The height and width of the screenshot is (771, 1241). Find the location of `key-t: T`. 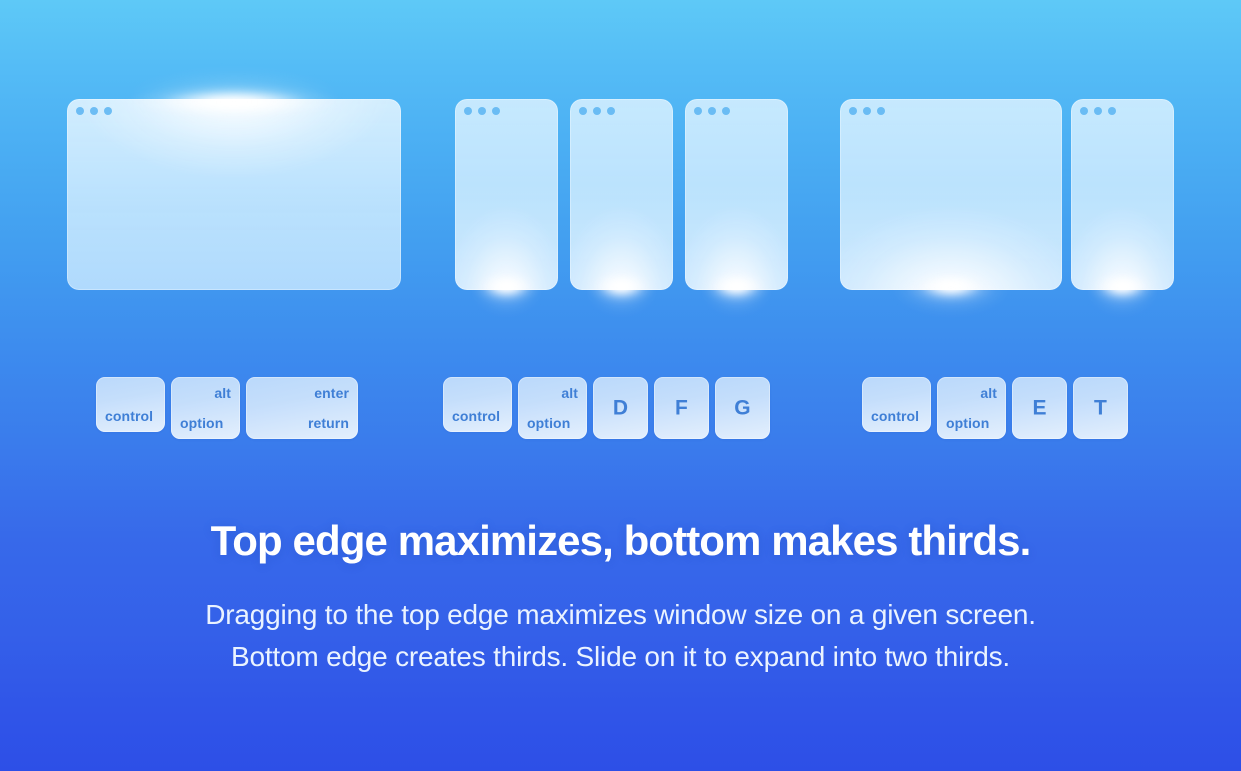

key-t: T is located at coordinates (1100, 408).